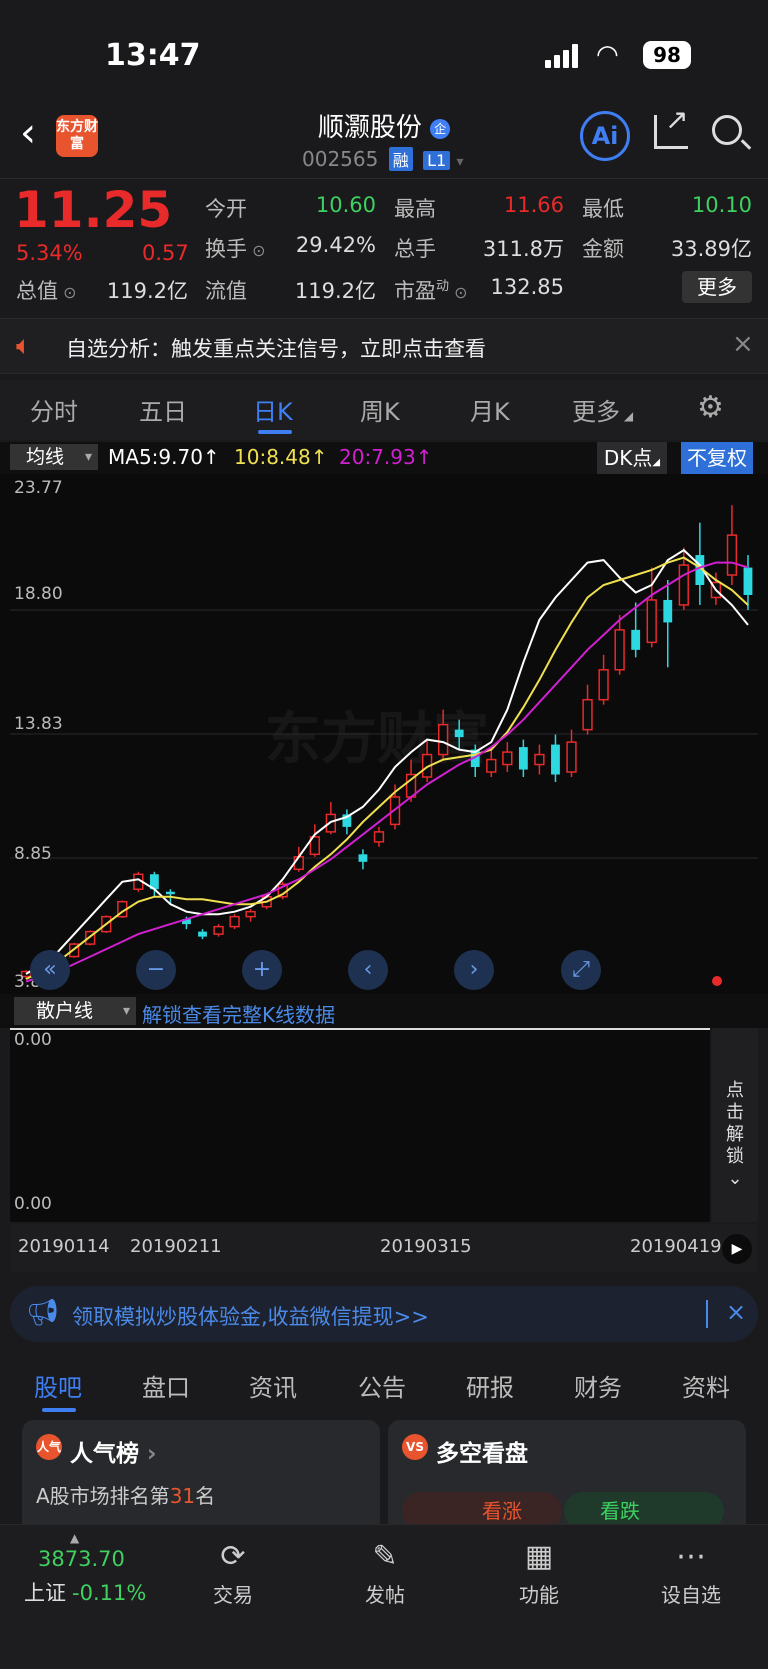  What do you see at coordinates (156, 970) in the screenshot?
I see `zoom-out-icon: −` at bounding box center [156, 970].